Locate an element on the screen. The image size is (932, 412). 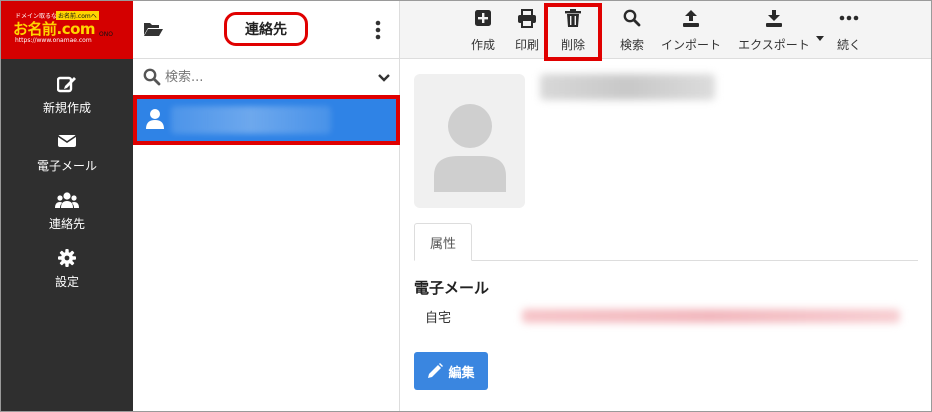
list-header: 連絡先 is located at coordinates (266, 30).